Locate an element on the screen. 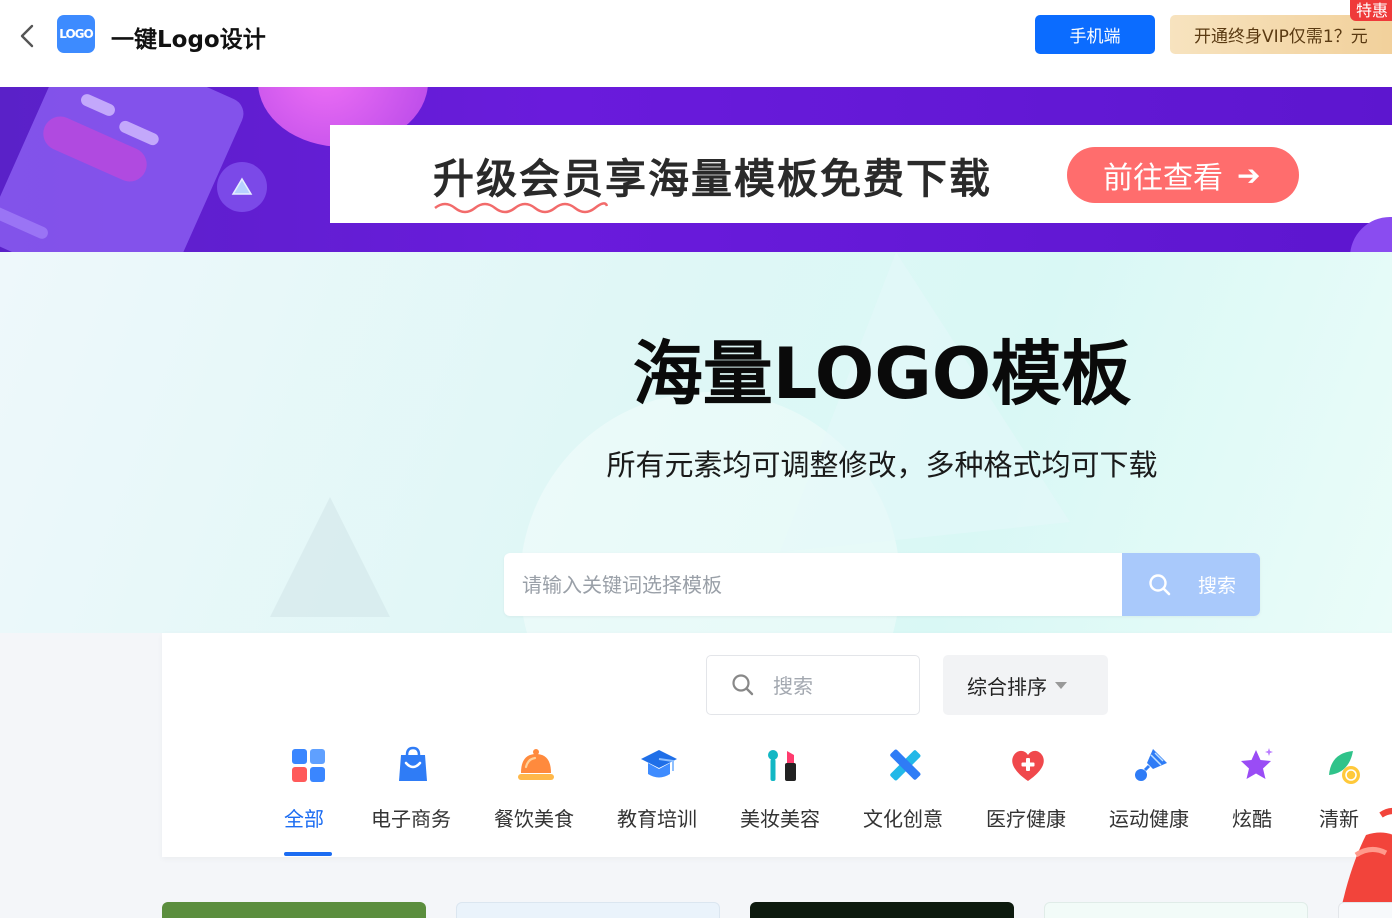  filter-search-box is located at coordinates (813, 685).